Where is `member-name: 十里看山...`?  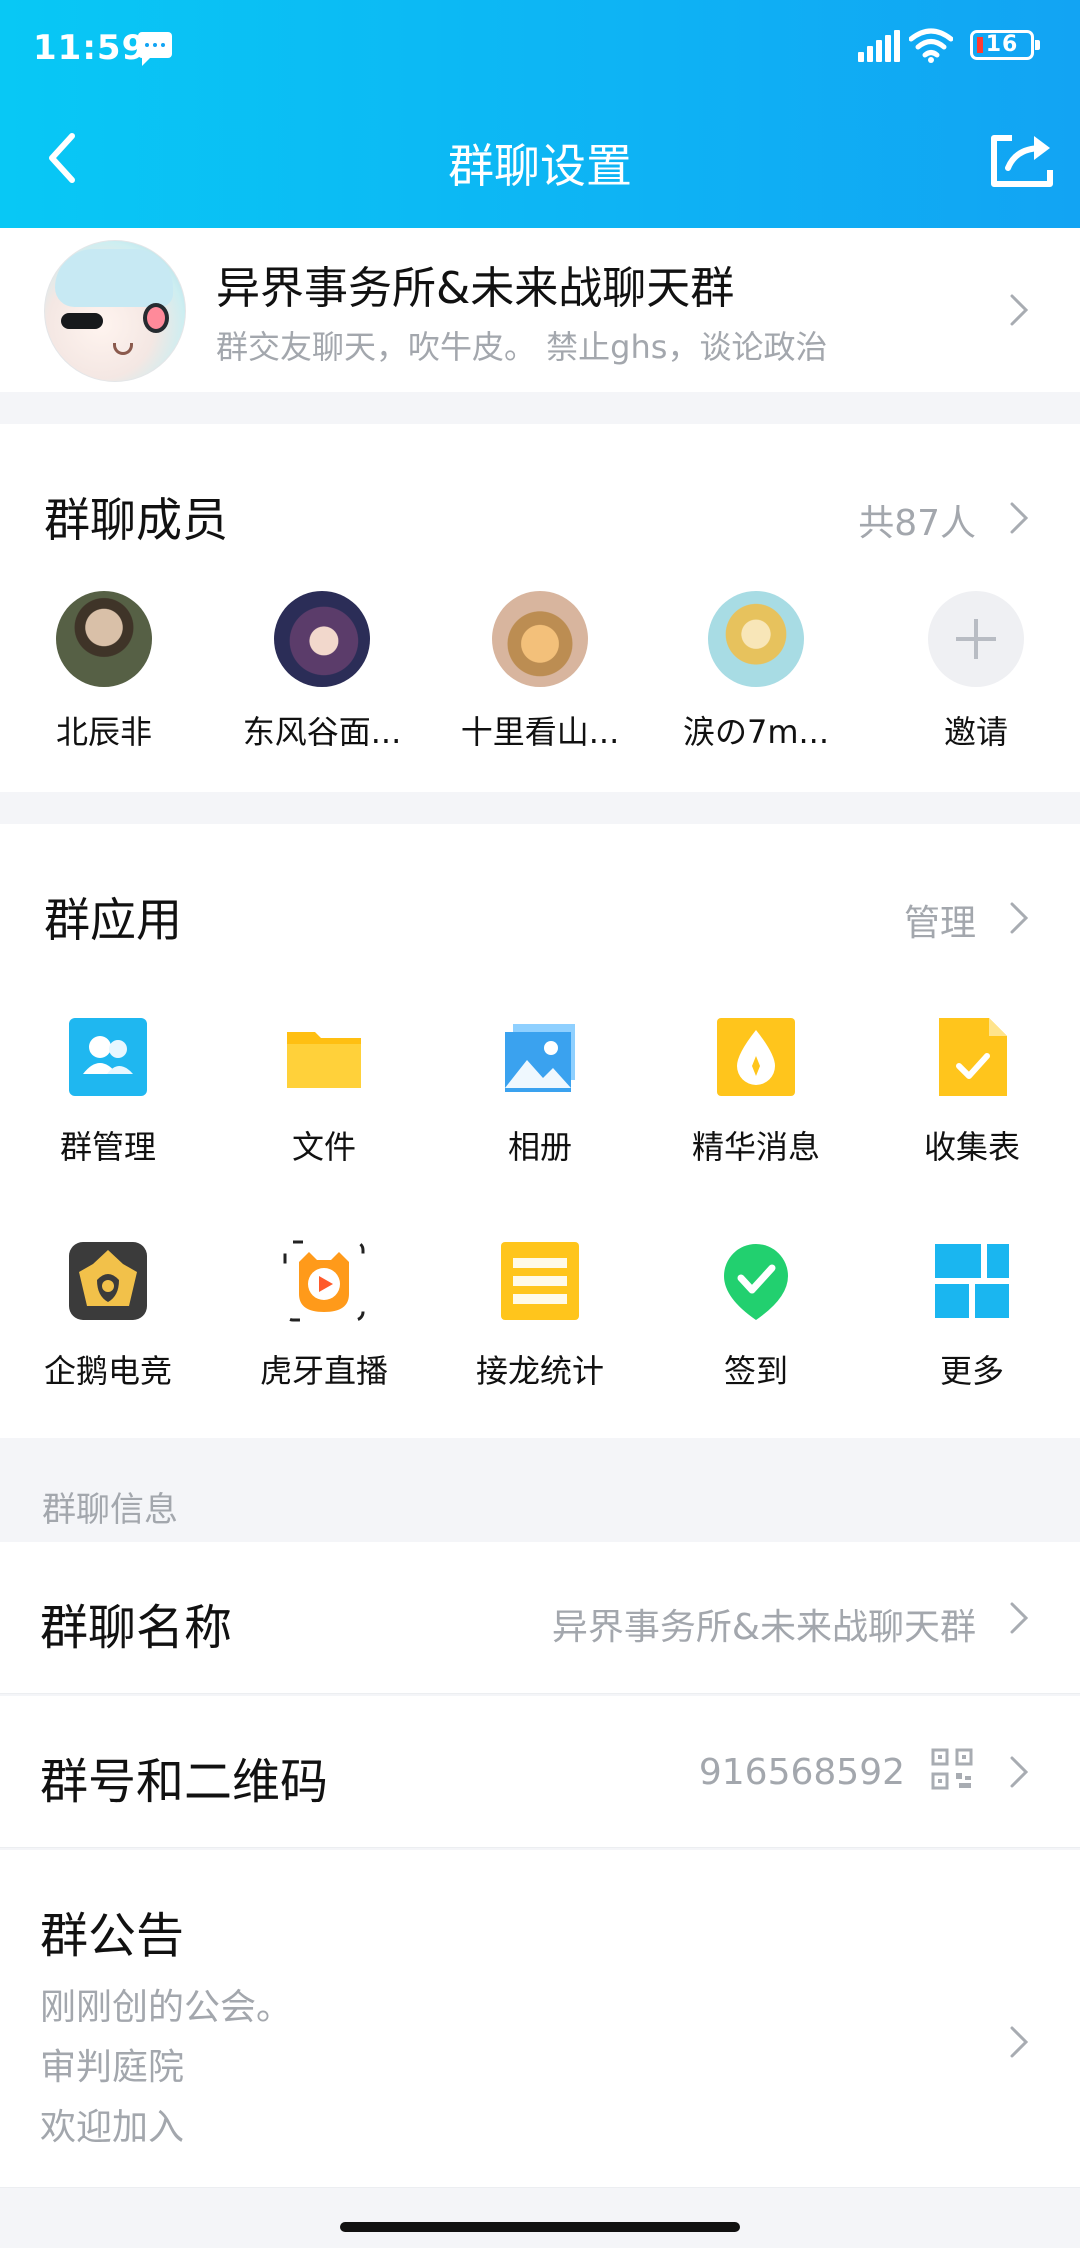 member-name: 十里看山... is located at coordinates (540, 732).